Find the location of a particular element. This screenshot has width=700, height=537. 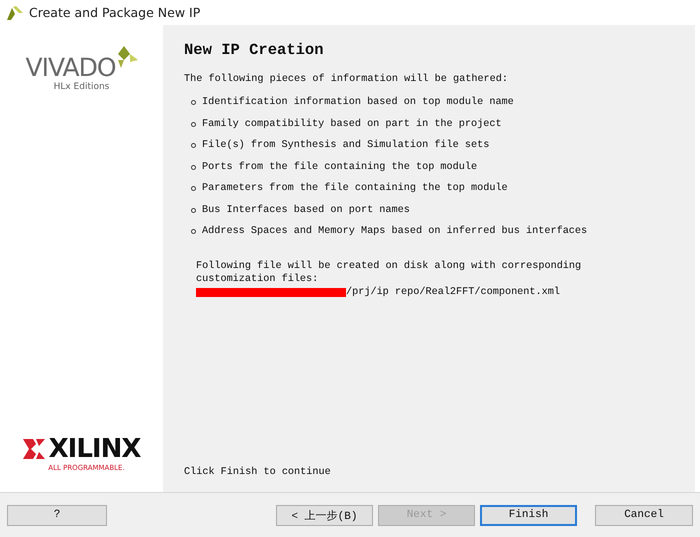

company-logo-text: XILINX is located at coordinates (94, 449).